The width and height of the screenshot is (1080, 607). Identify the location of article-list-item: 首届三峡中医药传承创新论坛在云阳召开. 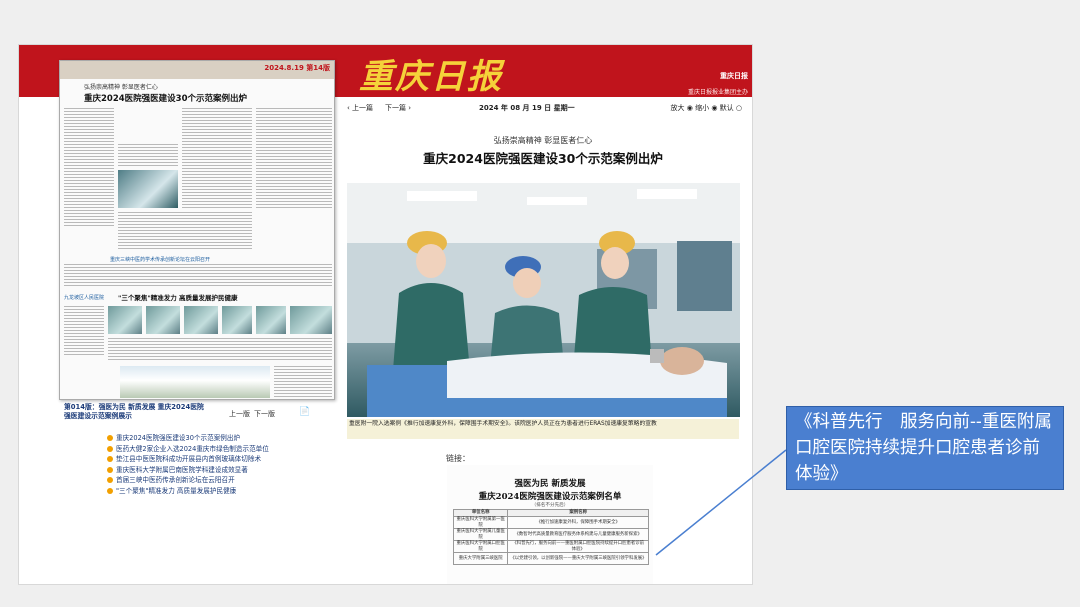
(188, 480).